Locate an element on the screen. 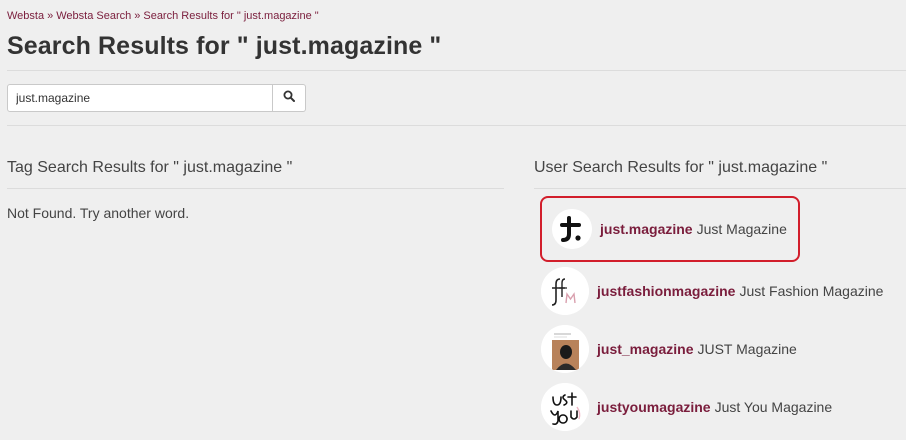  user-handle-link: just_magazine is located at coordinates (645, 349).